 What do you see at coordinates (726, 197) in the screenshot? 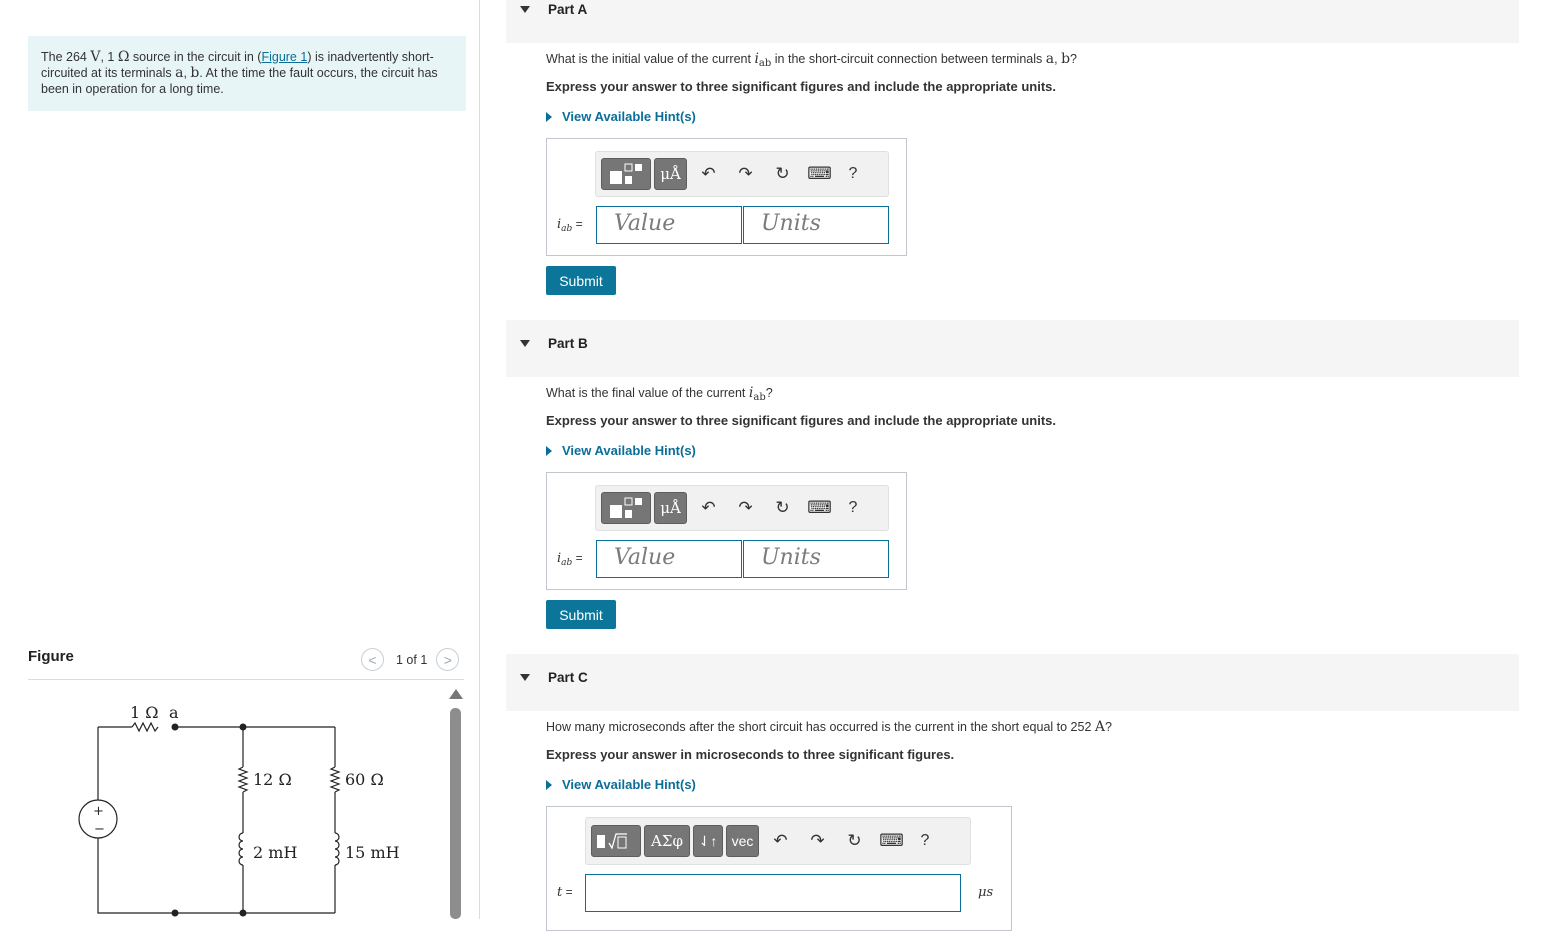
I see `part-a-answer-box: μÅ ↶ ↷ ↻ ⌨ ? iab = Value Units` at bounding box center [726, 197].